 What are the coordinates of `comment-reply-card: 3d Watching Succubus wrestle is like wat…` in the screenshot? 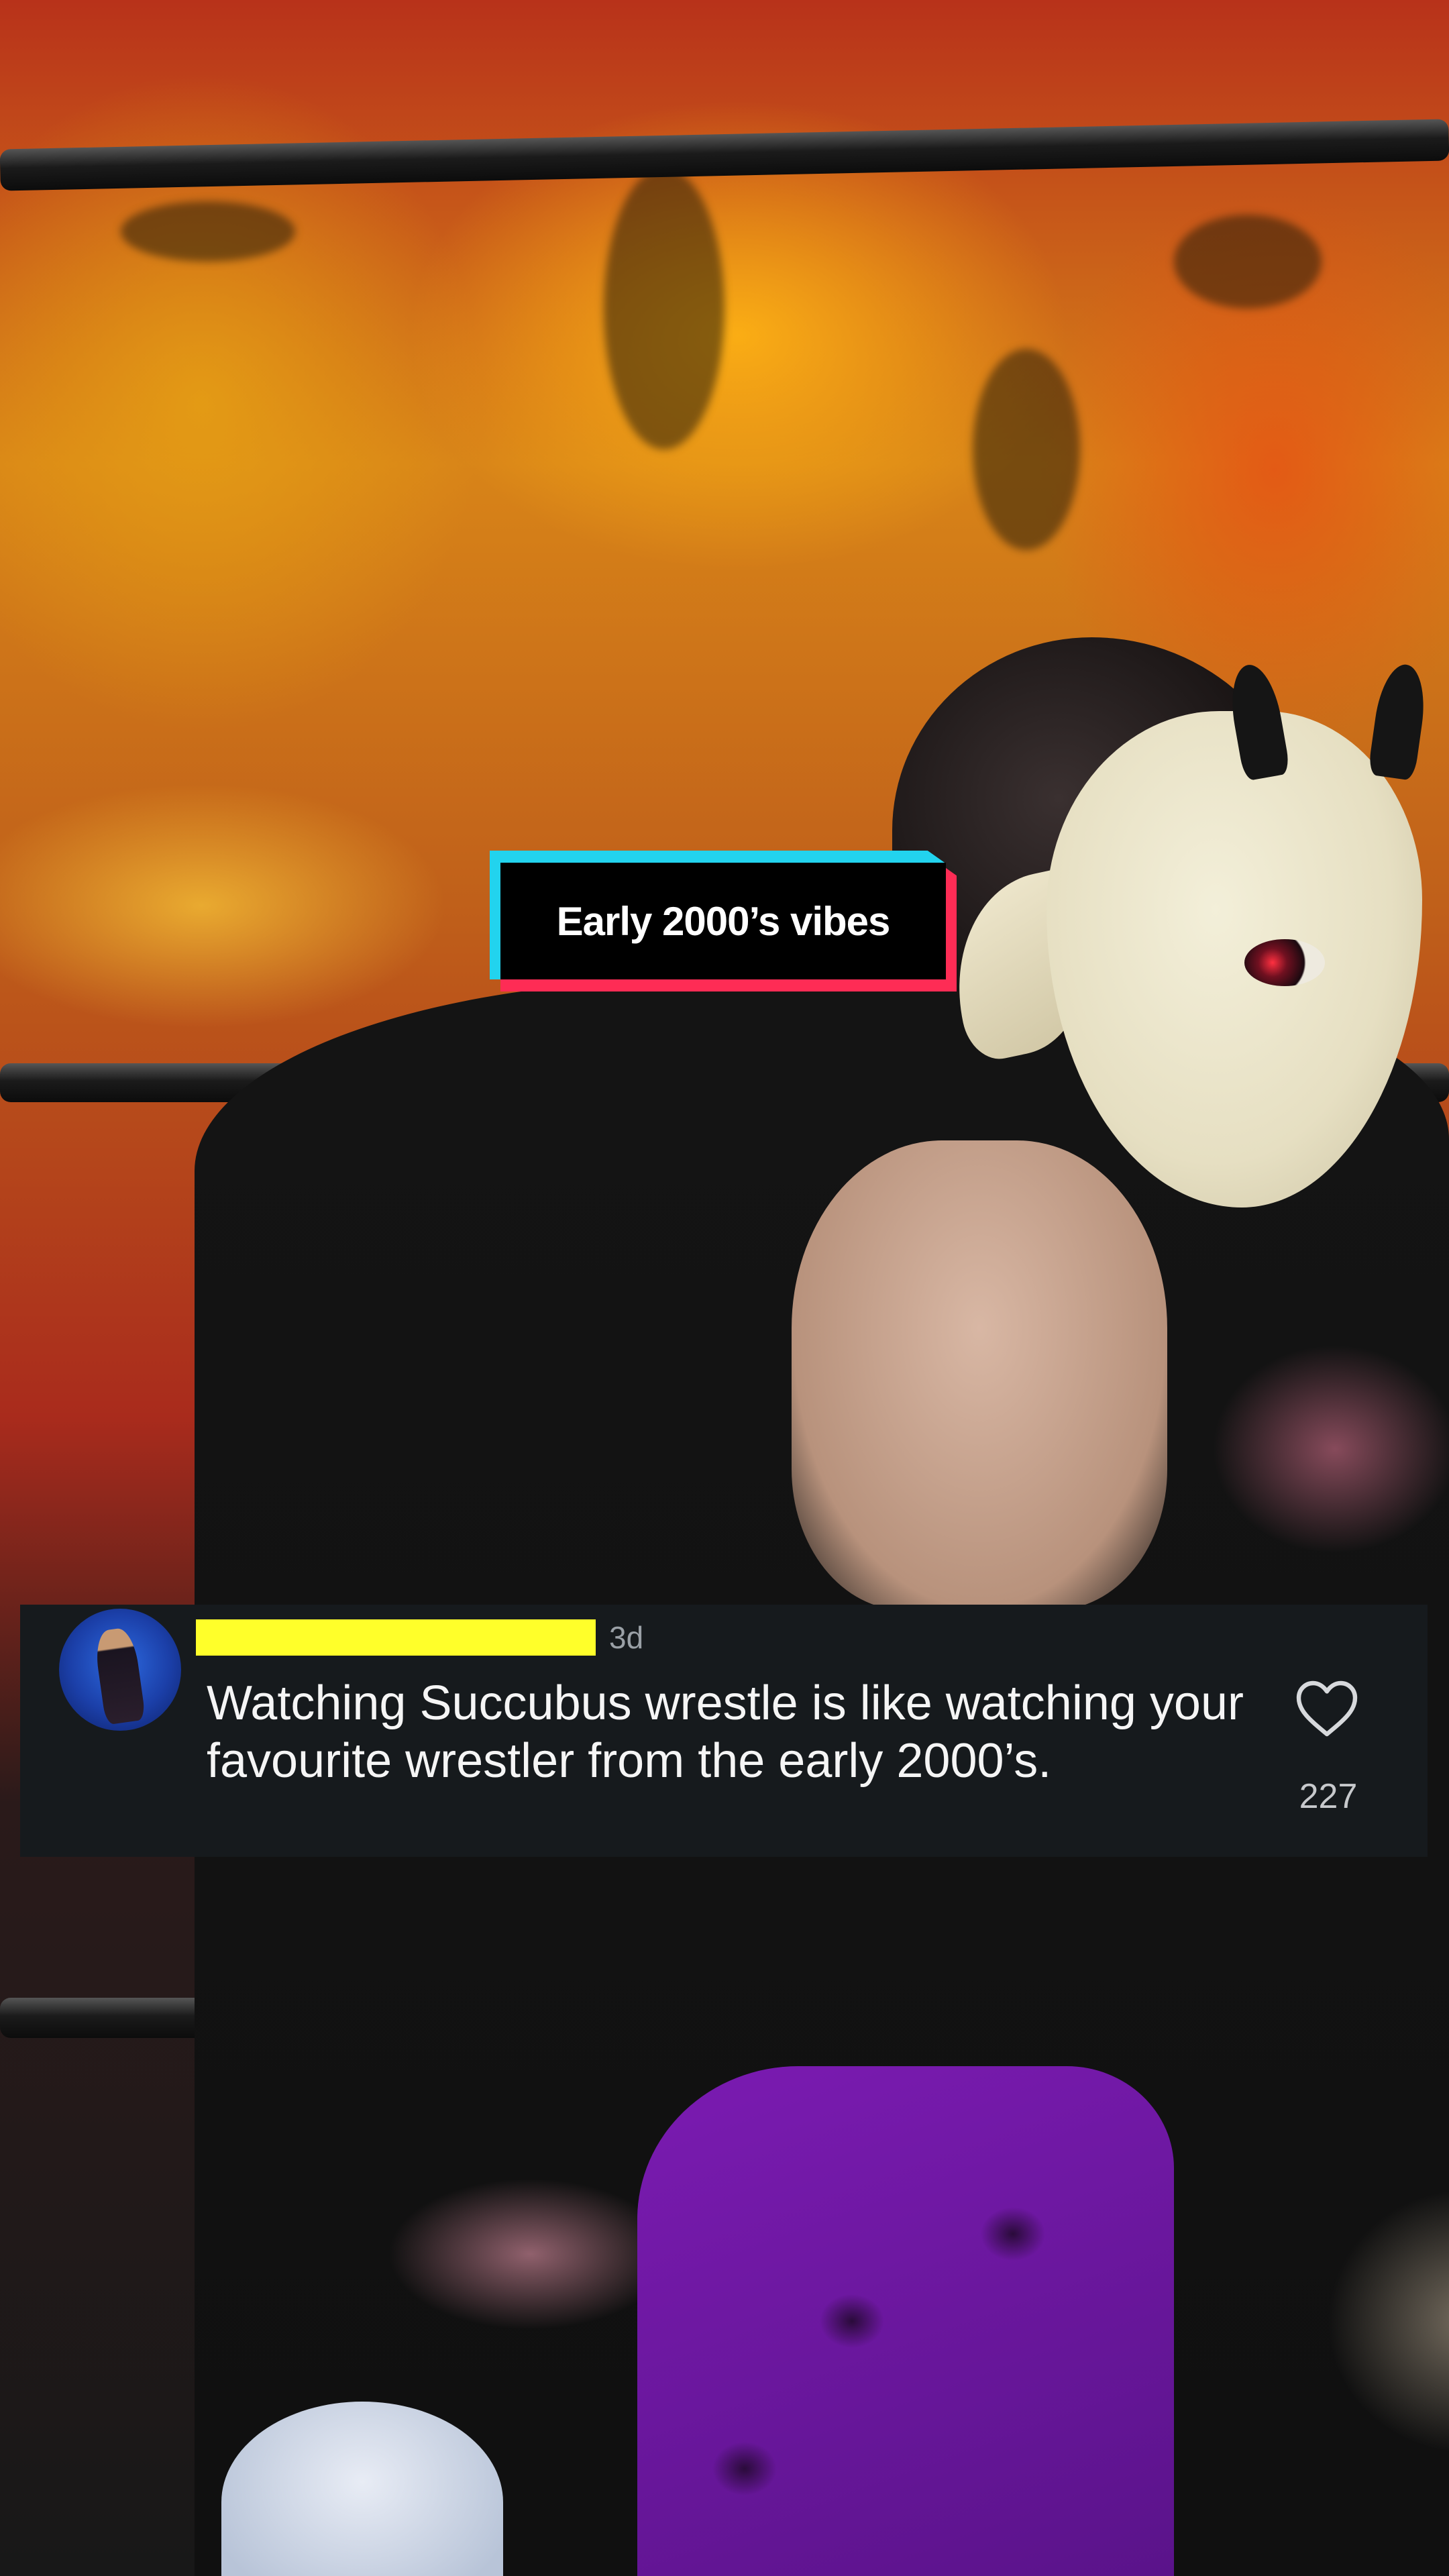 It's located at (724, 1731).